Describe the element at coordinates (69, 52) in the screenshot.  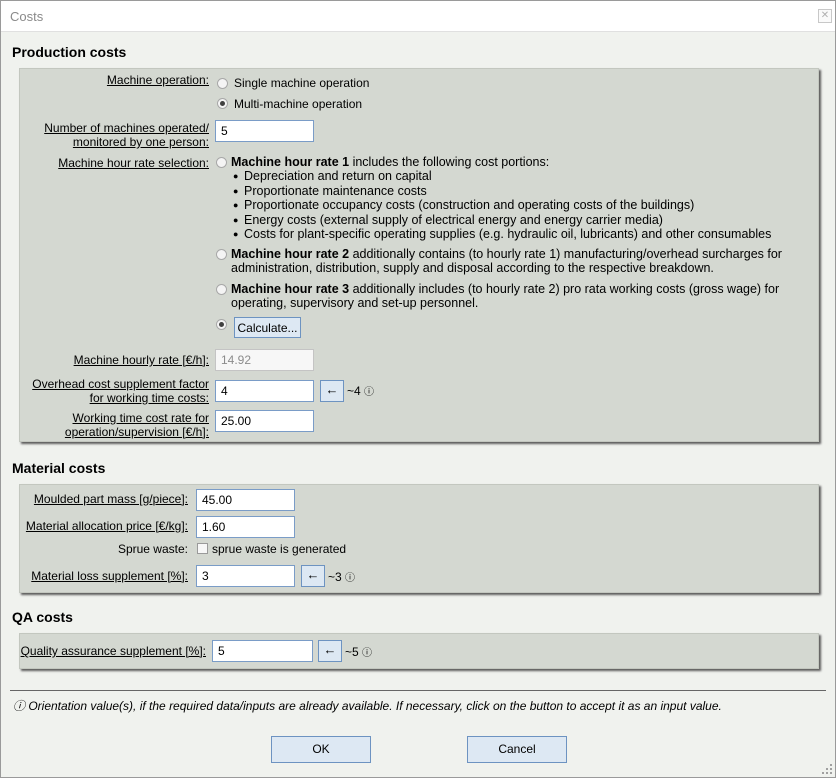
I see `production-costs-heading: Production costs` at that location.